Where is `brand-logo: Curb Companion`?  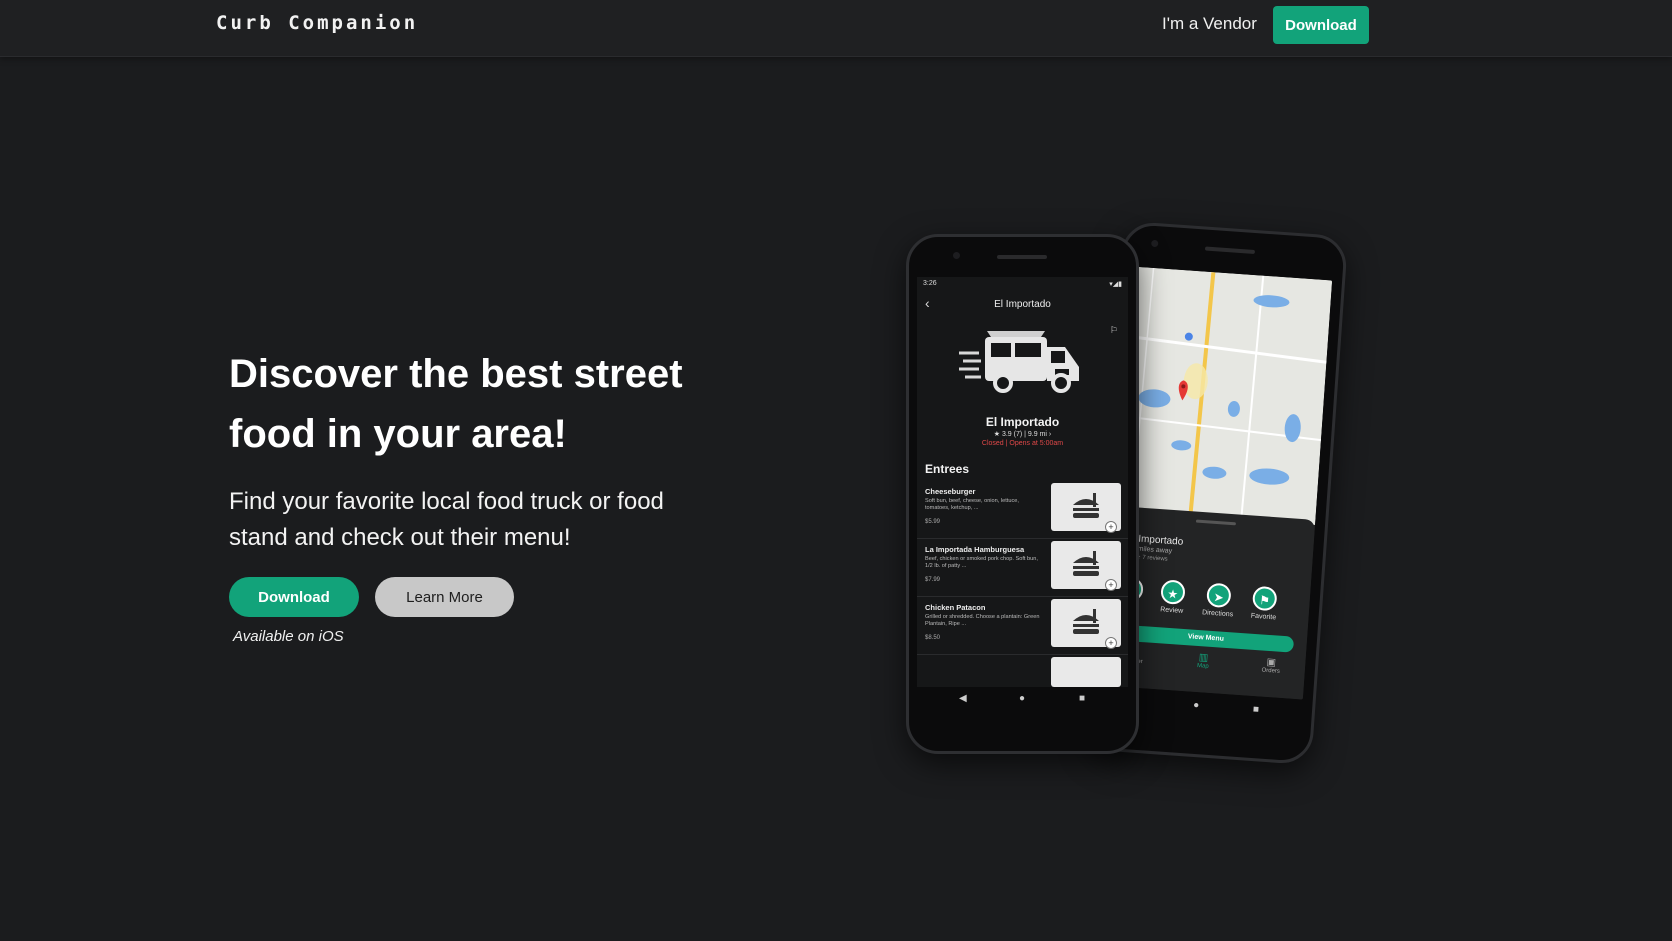 brand-logo: Curb Companion is located at coordinates (317, 23).